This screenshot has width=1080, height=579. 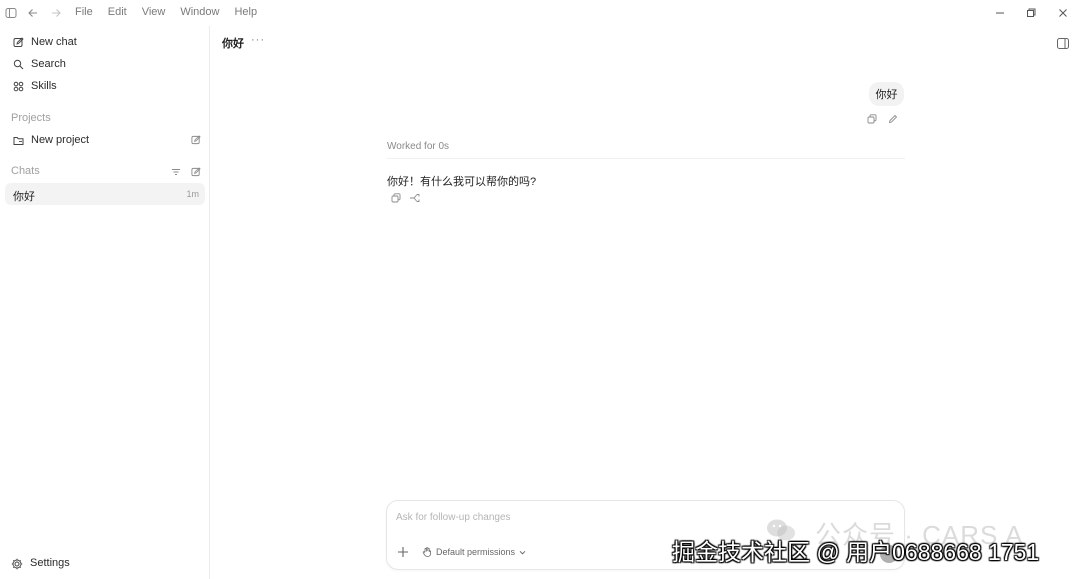 I want to click on assistant-message: 你好！有什么我可以帮你的吗?, so click(x=462, y=182).